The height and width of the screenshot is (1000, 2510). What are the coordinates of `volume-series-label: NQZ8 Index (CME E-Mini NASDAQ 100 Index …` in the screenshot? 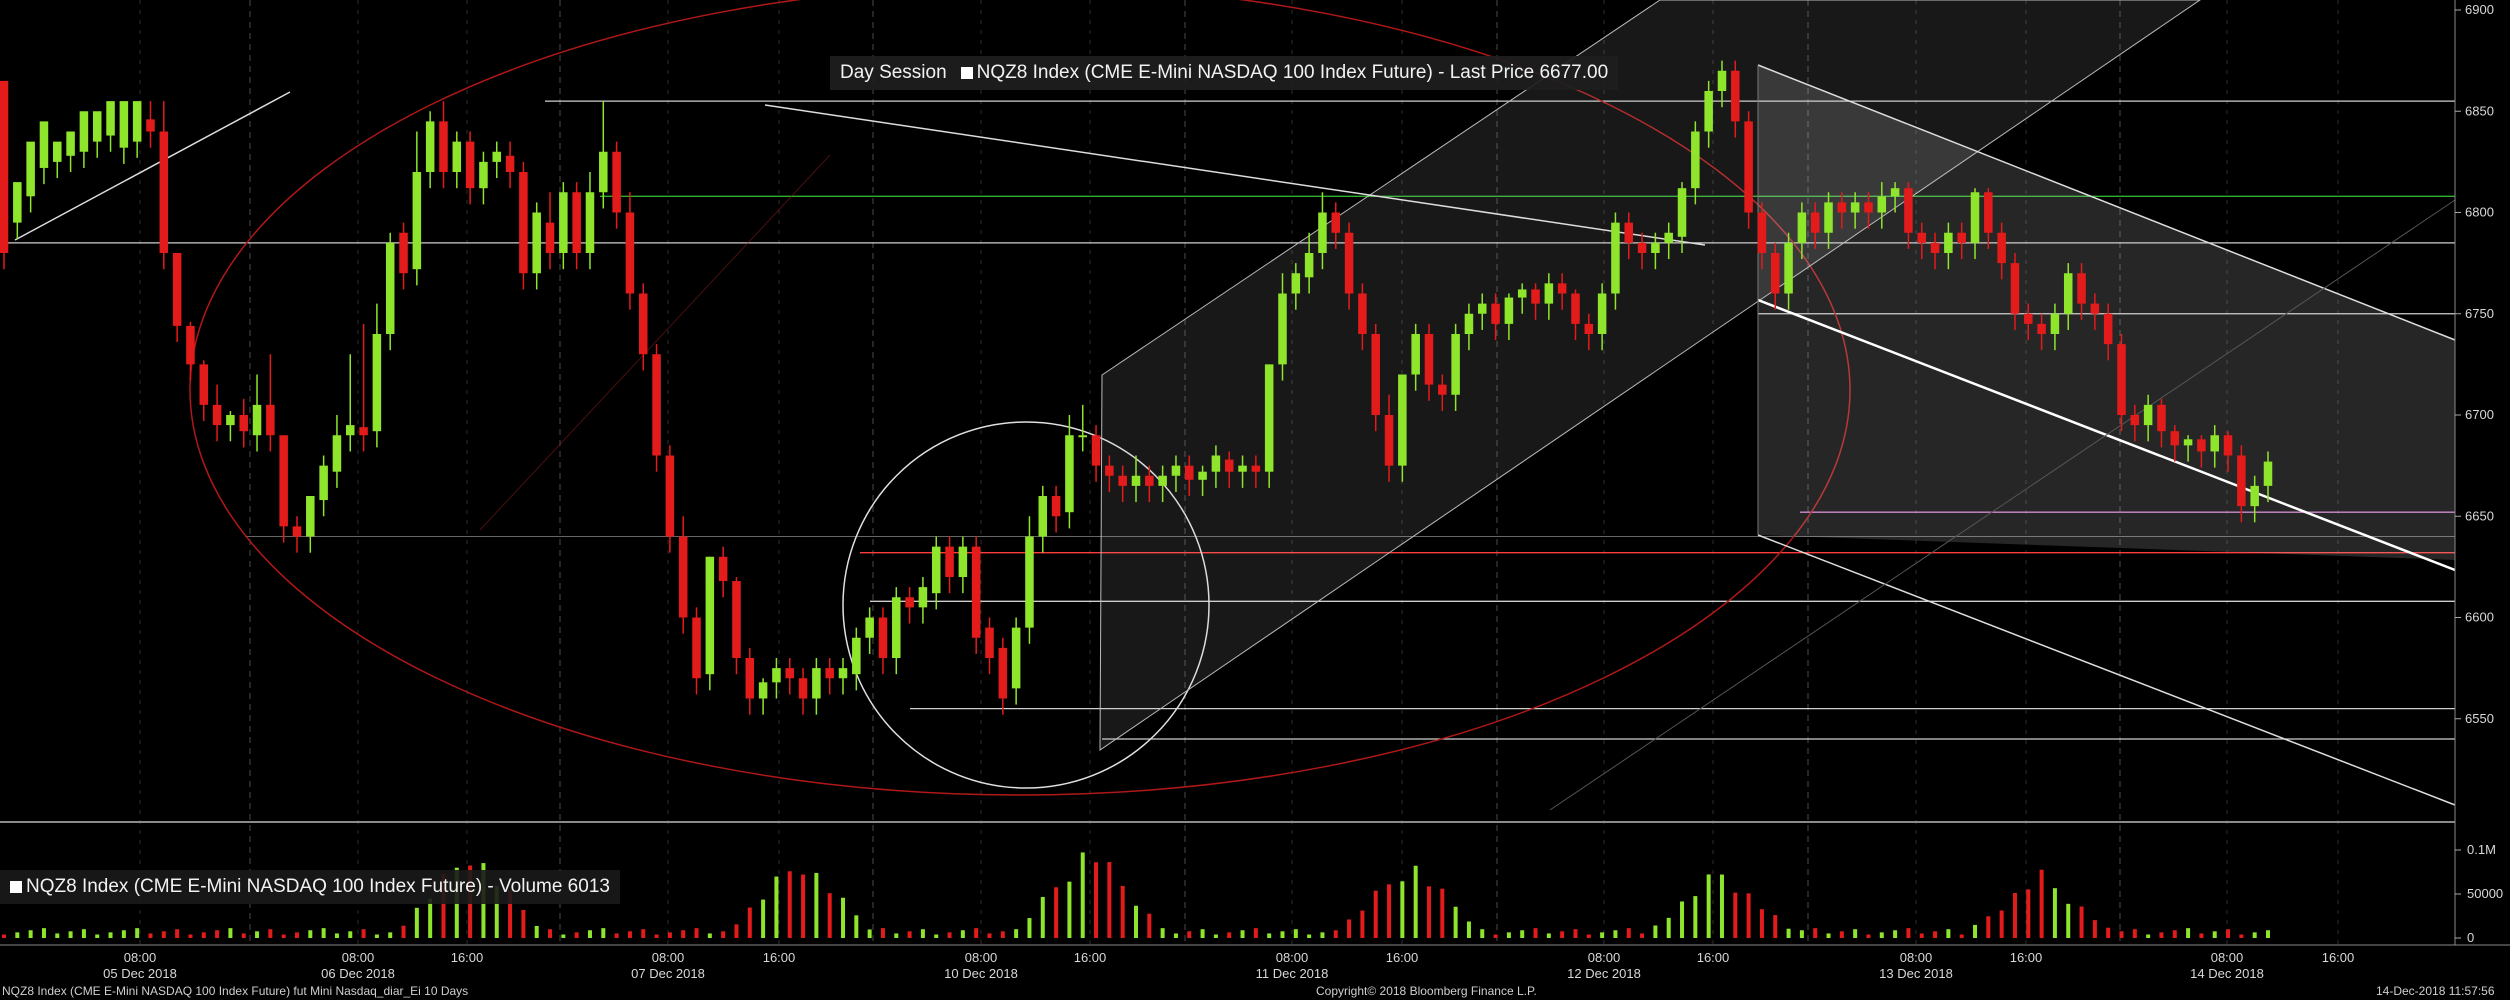 It's located at (318, 886).